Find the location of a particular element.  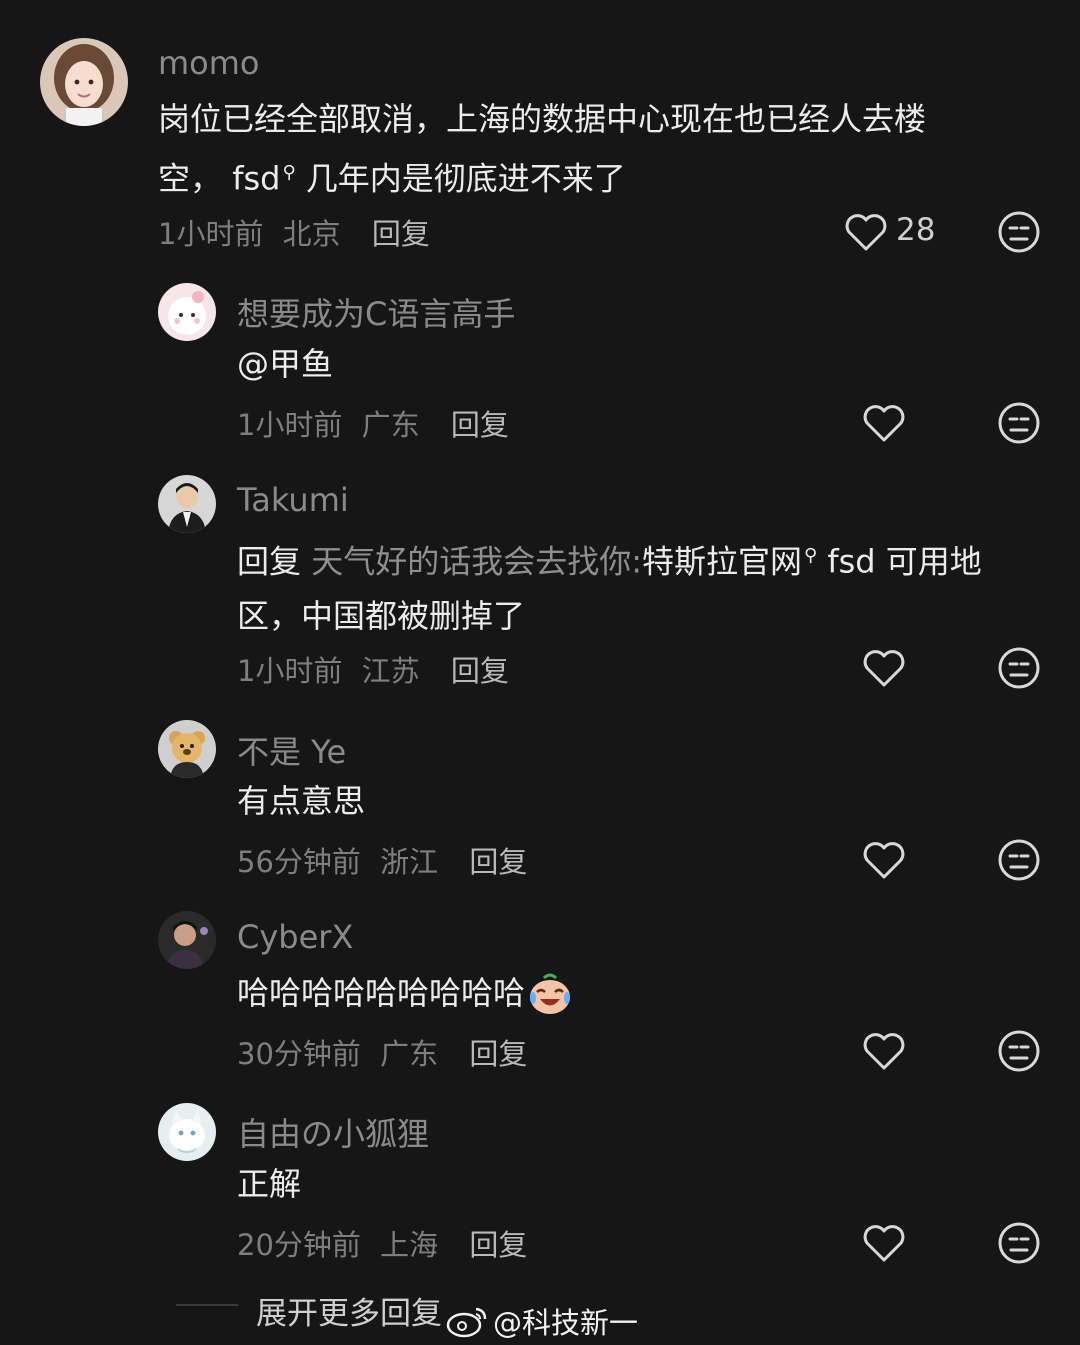

comment-text-line: 岗位已经全部取消，上海的数据中心现在也已经人去楼 is located at coordinates (542, 119).